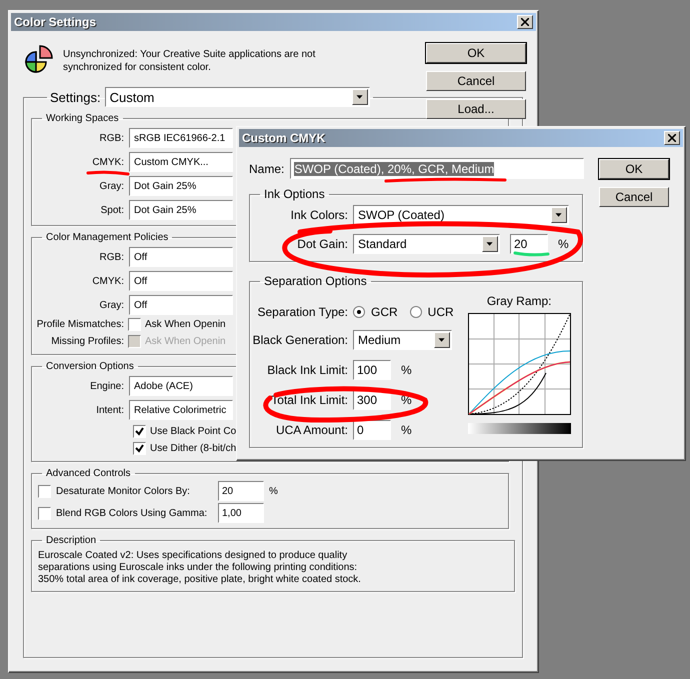 Image resolution: width=690 pixels, height=679 pixels. I want to click on ramp-label: Gray Ramp:, so click(519, 301).